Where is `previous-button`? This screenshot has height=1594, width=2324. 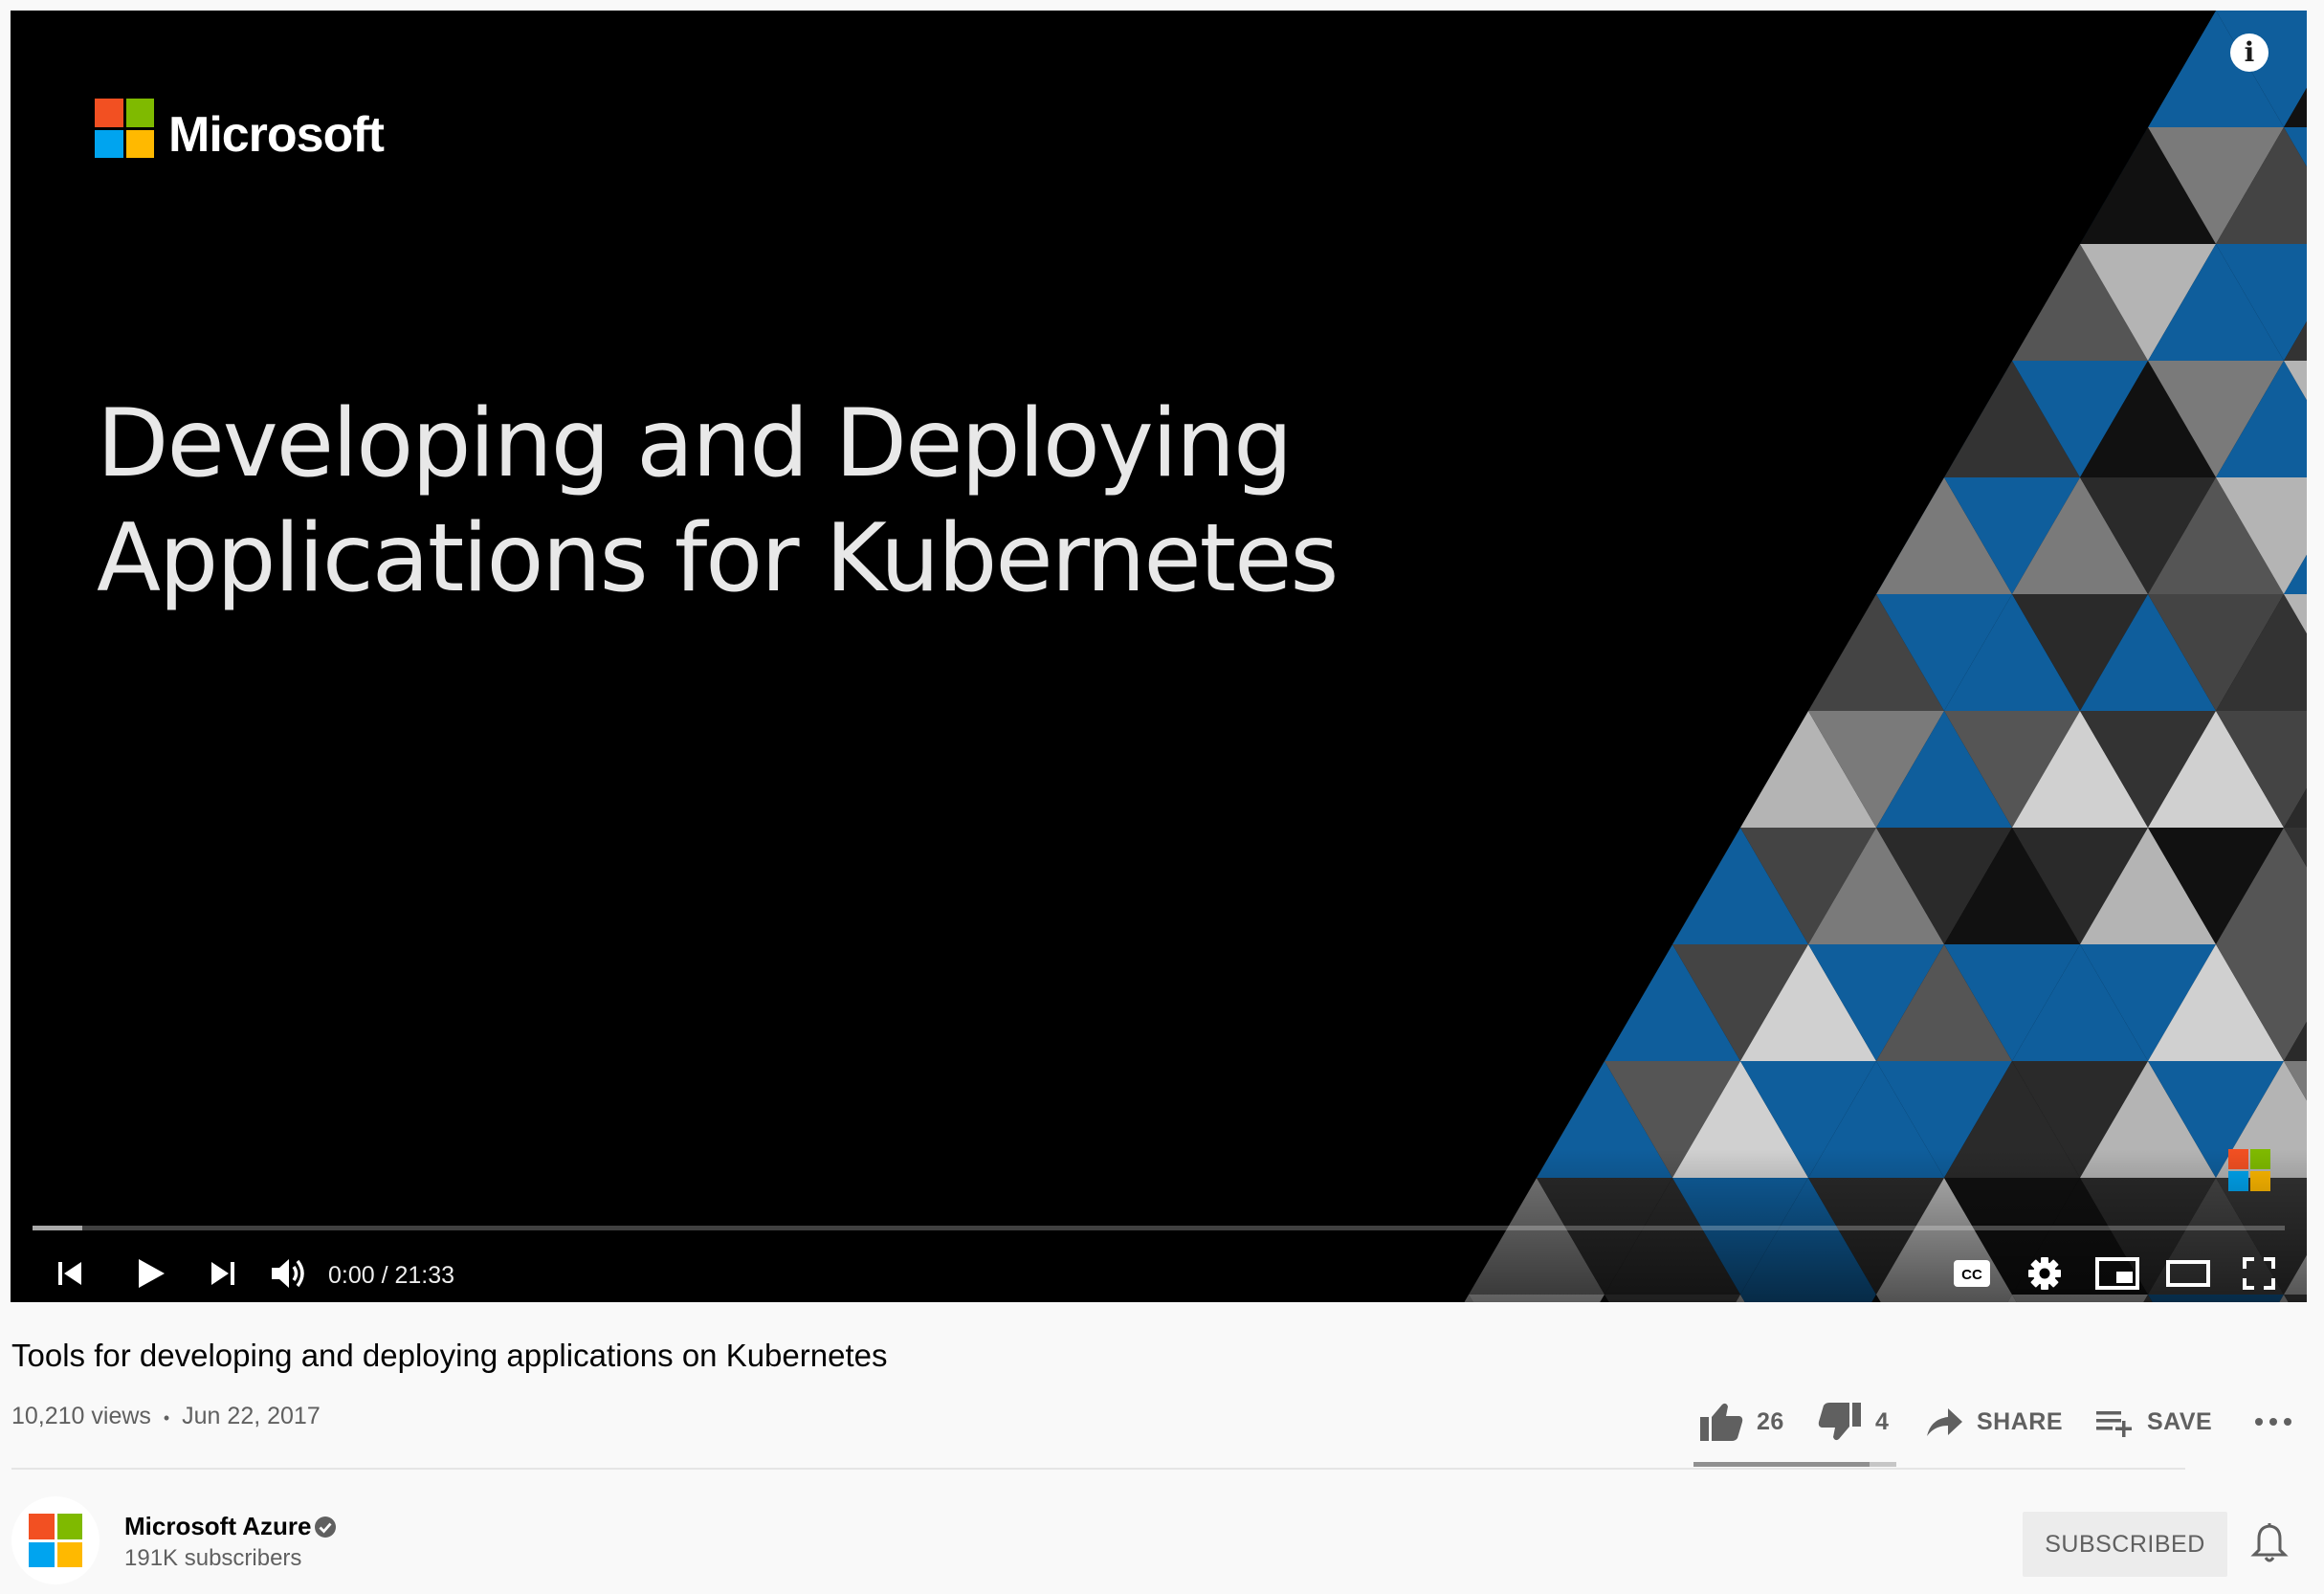 previous-button is located at coordinates (70, 1273).